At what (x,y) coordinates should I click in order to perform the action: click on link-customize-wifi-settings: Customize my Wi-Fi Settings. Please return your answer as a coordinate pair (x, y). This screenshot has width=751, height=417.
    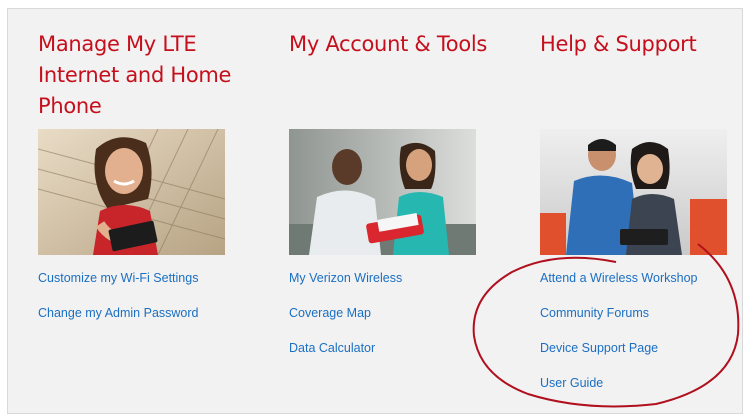
    Looking at the image, I should click on (118, 278).